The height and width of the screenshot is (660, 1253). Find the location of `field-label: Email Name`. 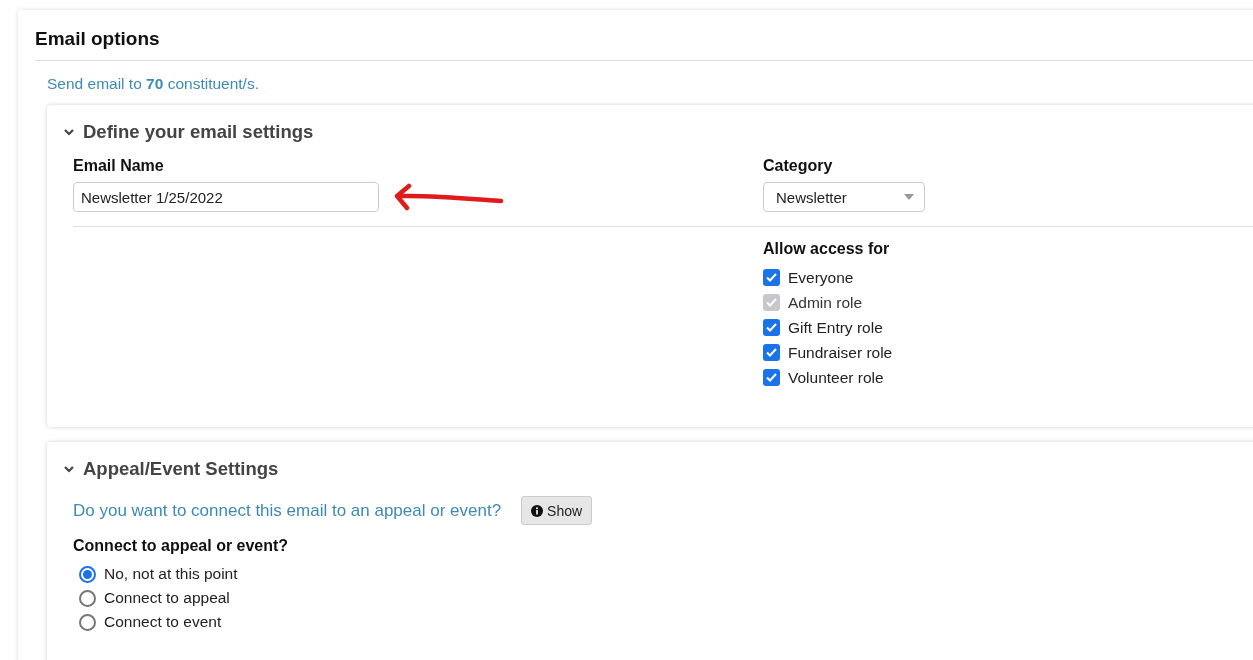

field-label: Email Name is located at coordinates (119, 166).